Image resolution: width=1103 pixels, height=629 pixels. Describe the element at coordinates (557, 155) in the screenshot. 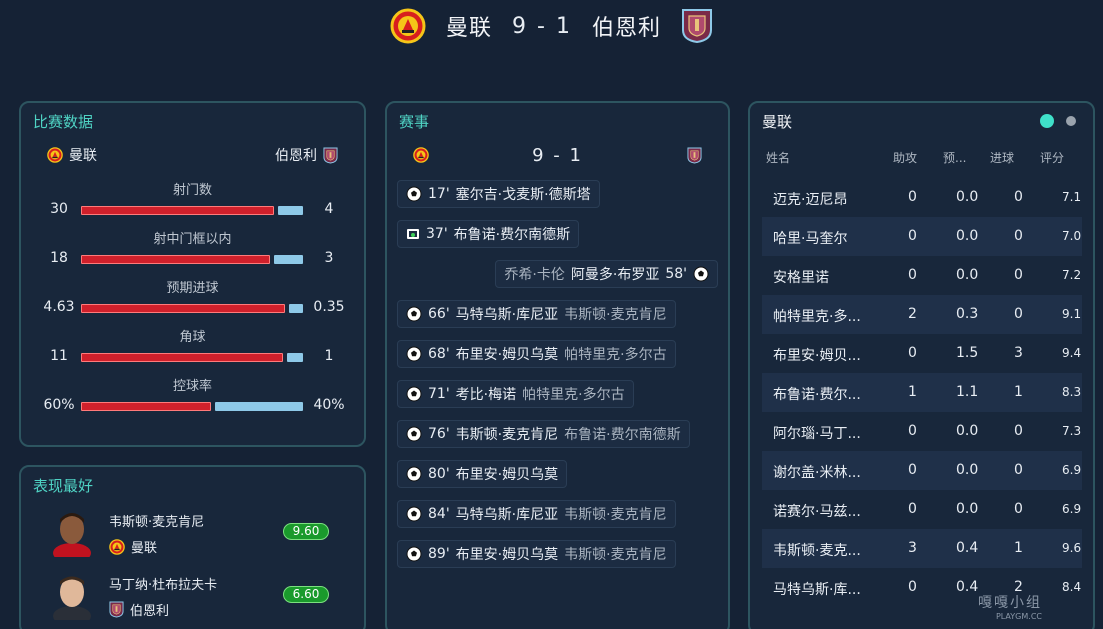

I see `events-score: 9 - 1` at that location.